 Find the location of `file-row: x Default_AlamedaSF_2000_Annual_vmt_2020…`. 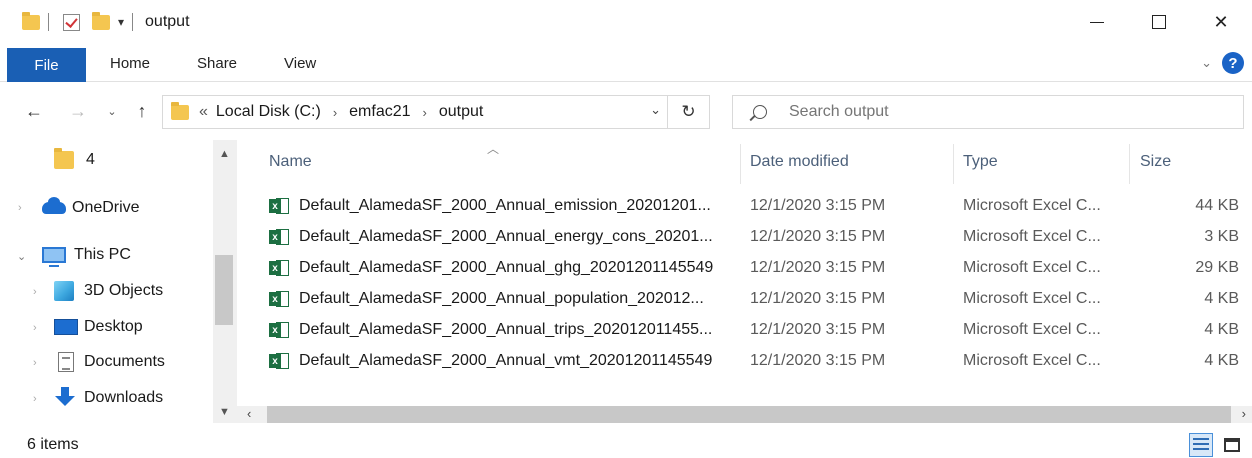

file-row: x Default_AlamedaSF_2000_Annual_vmt_2020… is located at coordinates (744, 361).